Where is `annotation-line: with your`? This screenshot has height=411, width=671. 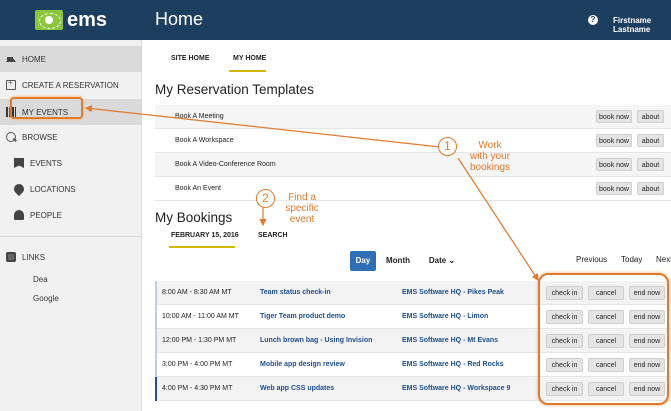
annotation-line: with your is located at coordinates (489, 156).